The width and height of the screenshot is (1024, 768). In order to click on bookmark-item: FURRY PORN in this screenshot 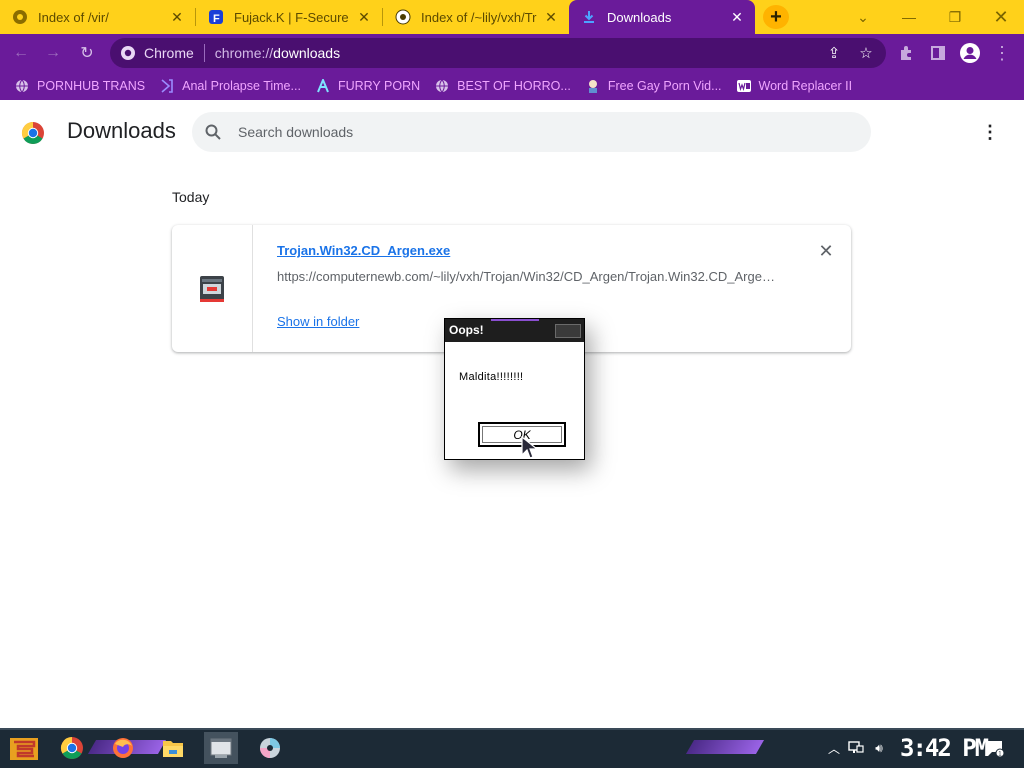, I will do `click(367, 86)`.